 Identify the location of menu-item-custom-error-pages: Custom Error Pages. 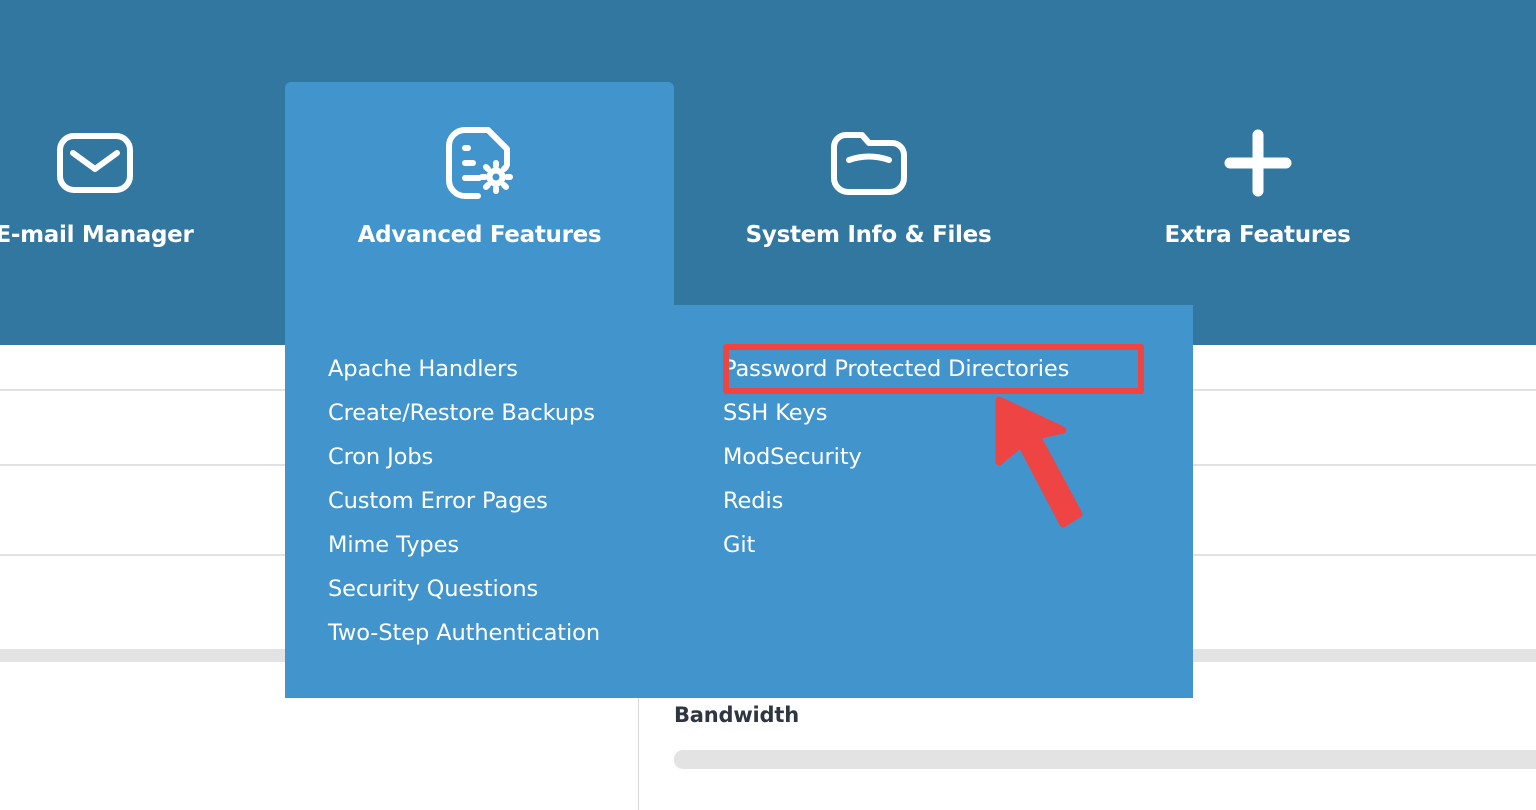
(512, 501).